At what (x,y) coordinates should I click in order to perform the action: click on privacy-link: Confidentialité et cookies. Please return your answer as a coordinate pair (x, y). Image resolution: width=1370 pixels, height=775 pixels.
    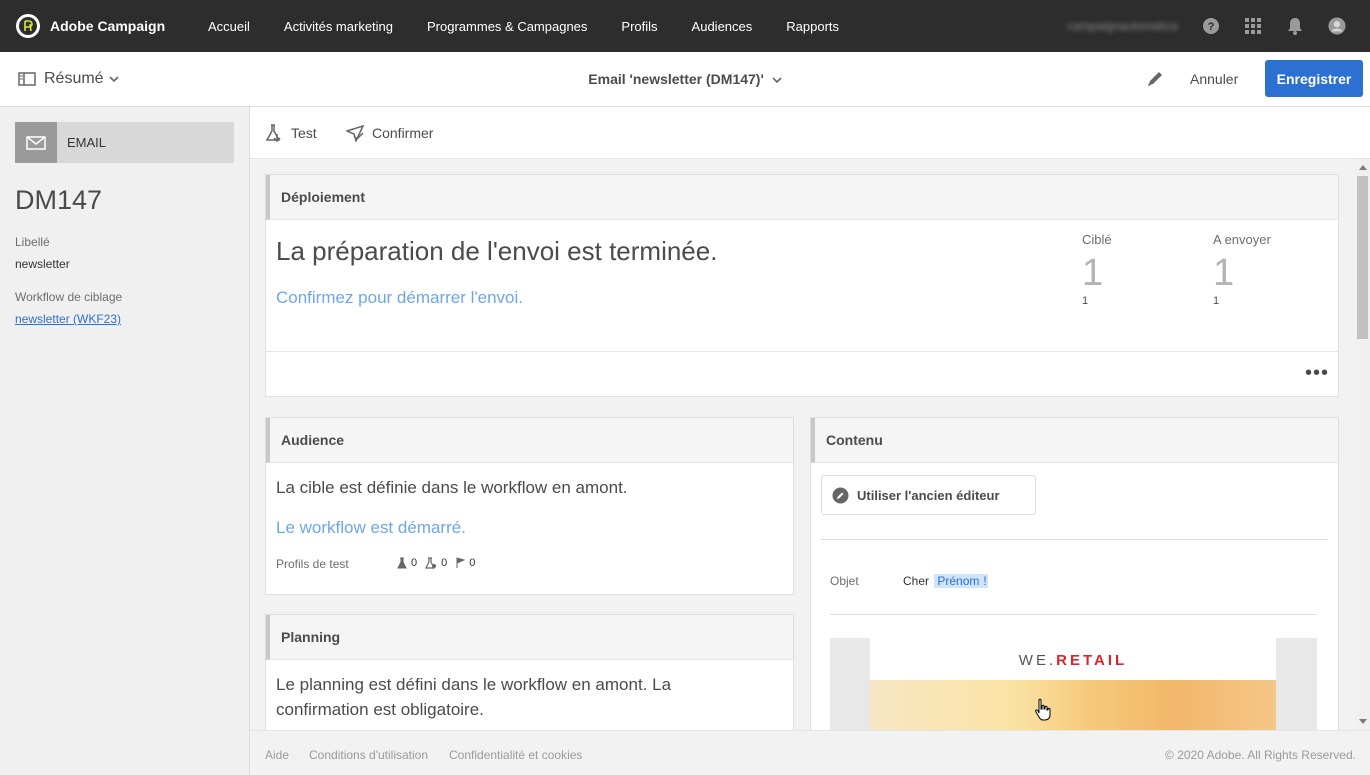
    Looking at the image, I should click on (515, 755).